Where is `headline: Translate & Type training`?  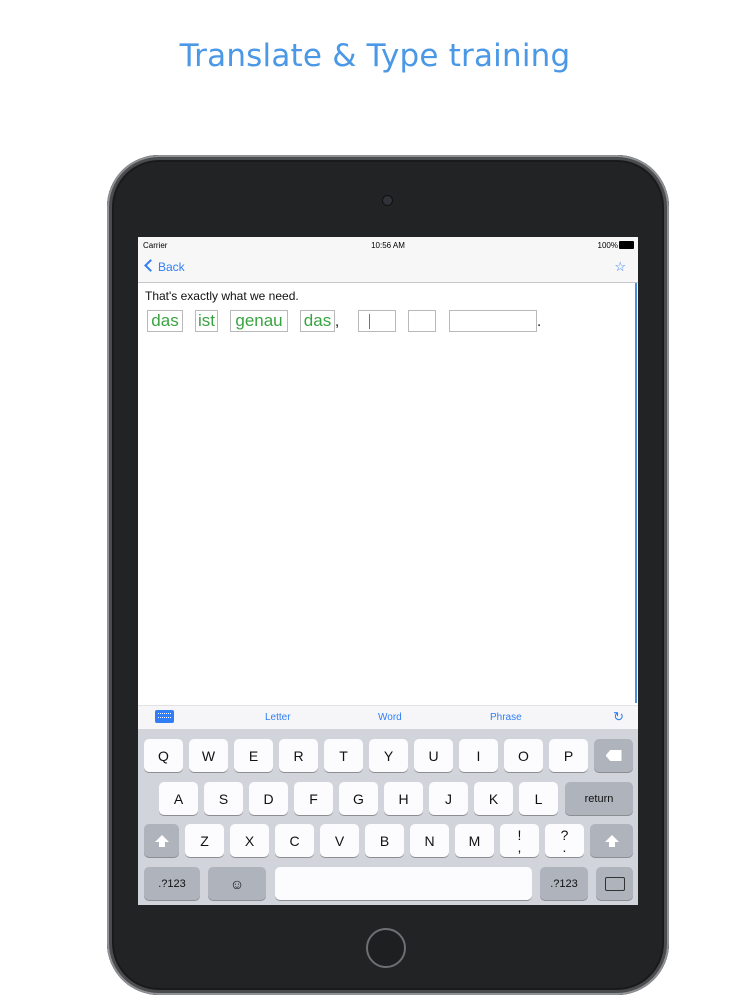
headline: Translate & Type training is located at coordinates (375, 56).